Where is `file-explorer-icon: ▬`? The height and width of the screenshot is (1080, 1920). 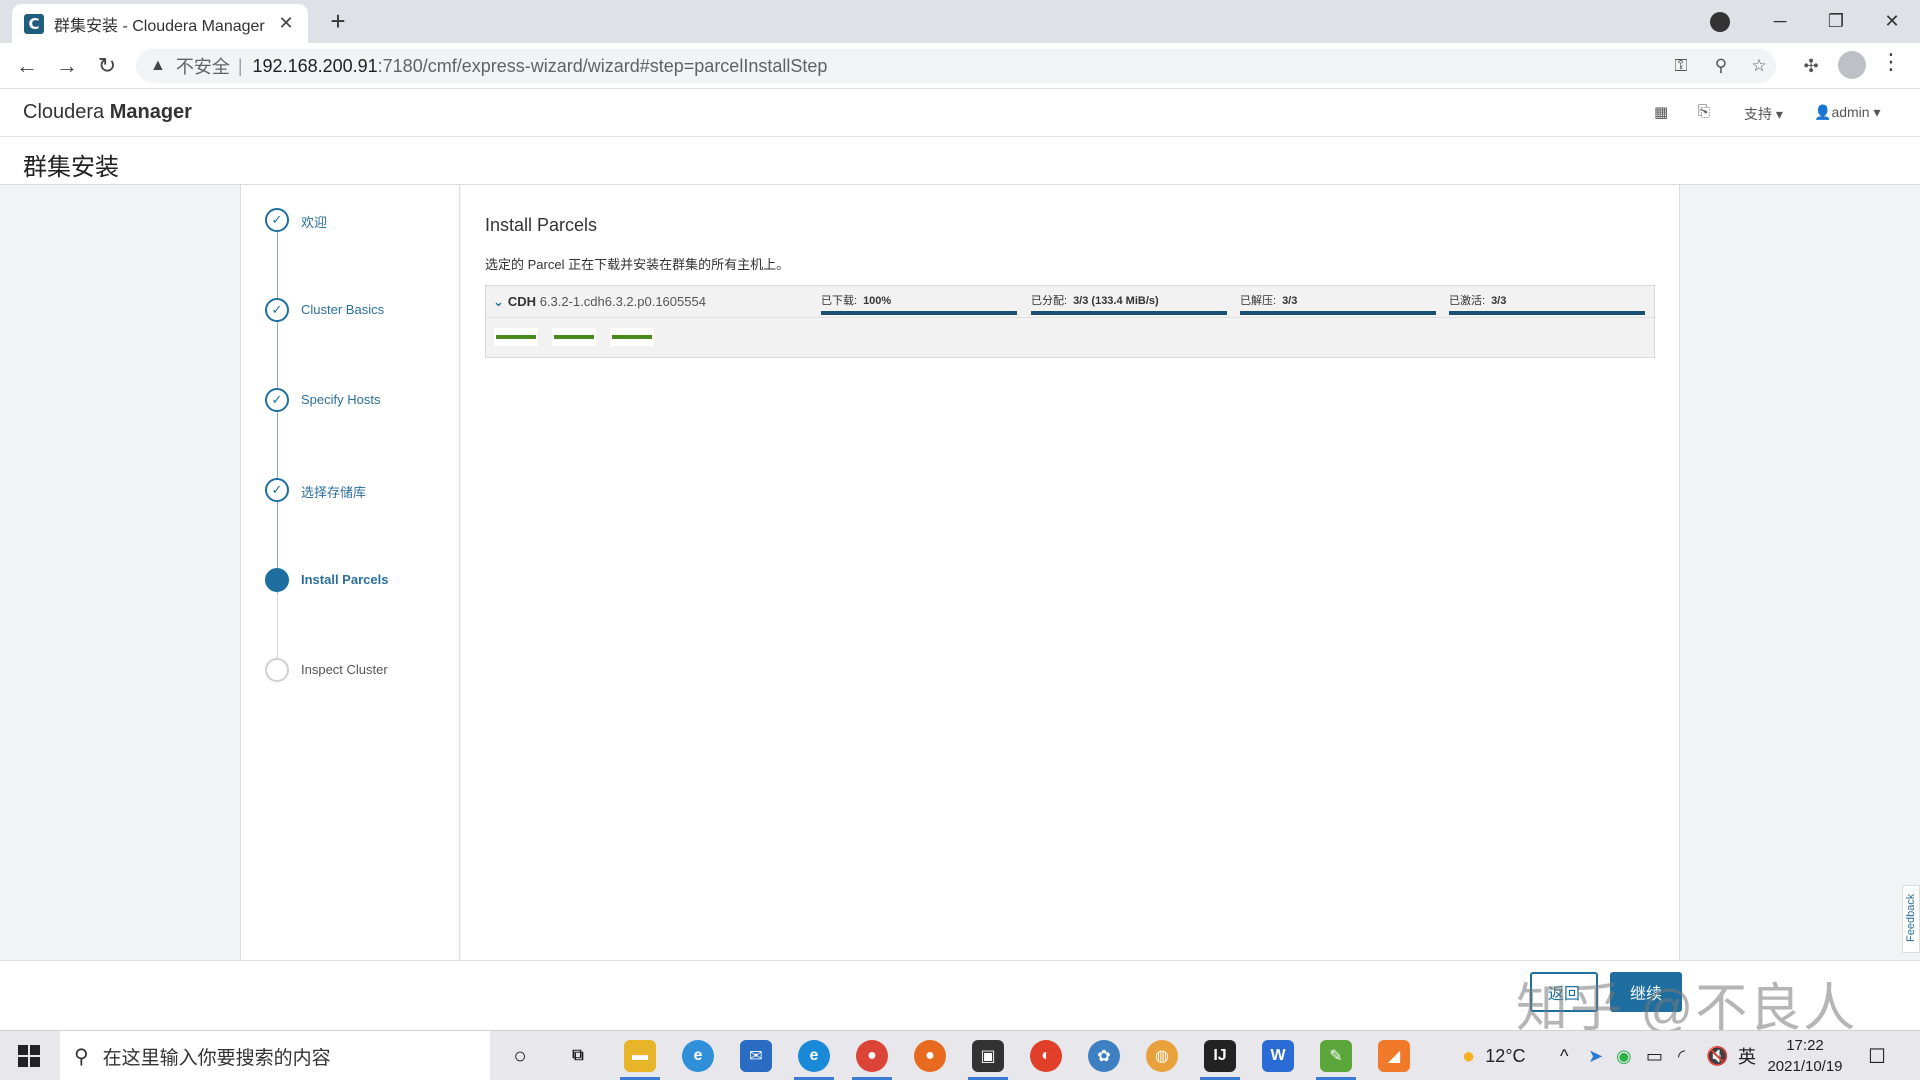 file-explorer-icon: ▬ is located at coordinates (640, 1056).